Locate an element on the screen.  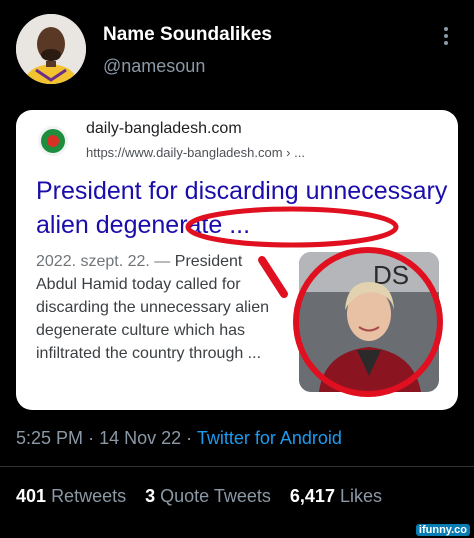
tweet-date: 14 Nov 22 is located at coordinates (140, 438).